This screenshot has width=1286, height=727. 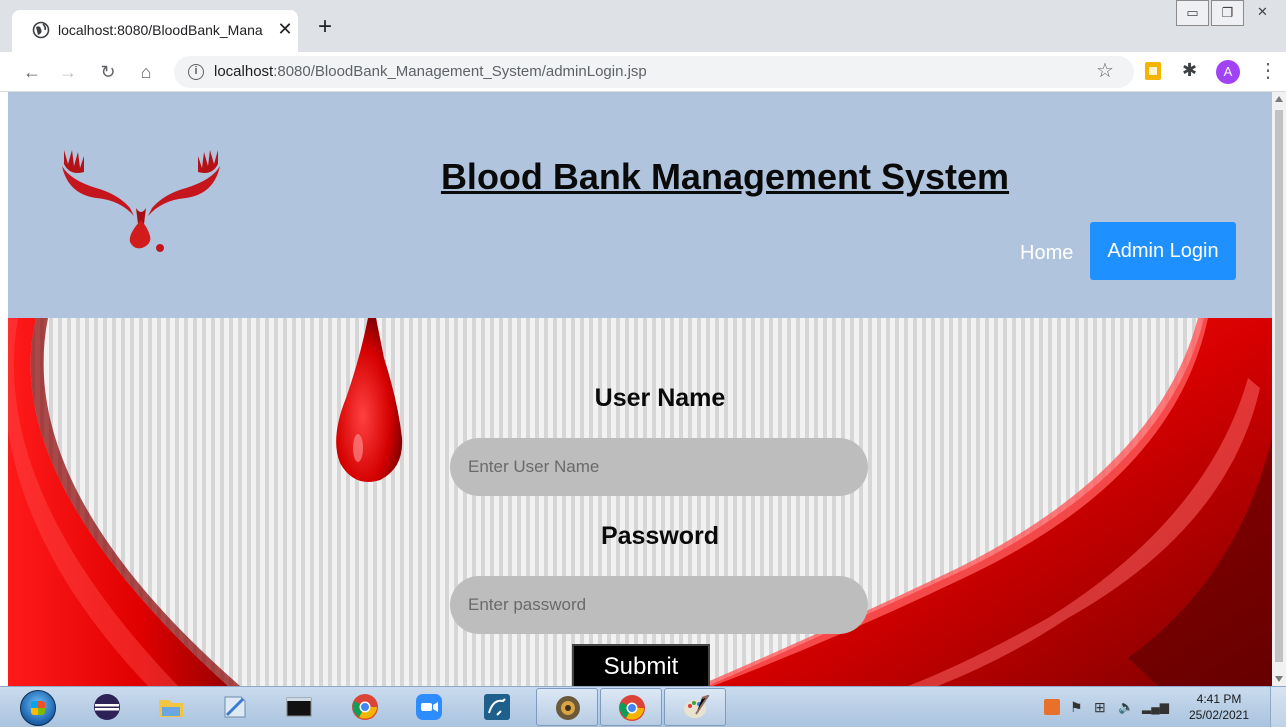 I want to click on flag-icon: ⚑, so click(x=1078, y=707).